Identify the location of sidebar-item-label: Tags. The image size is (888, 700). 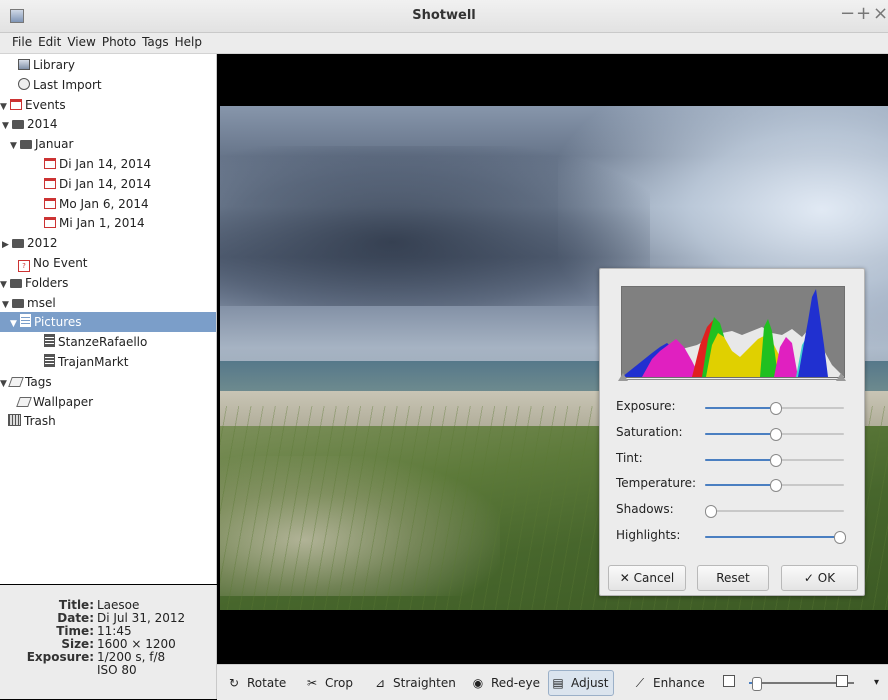
(38, 381).